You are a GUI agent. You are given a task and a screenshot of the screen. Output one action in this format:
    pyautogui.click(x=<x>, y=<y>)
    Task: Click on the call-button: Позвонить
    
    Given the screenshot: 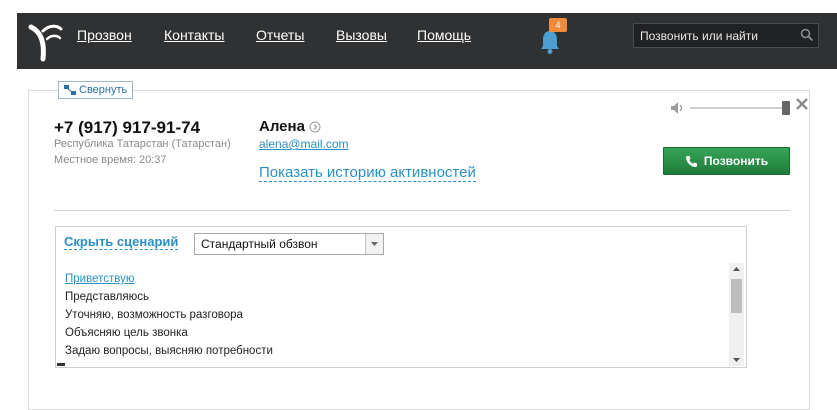 What is the action you would take?
    pyautogui.click(x=726, y=161)
    